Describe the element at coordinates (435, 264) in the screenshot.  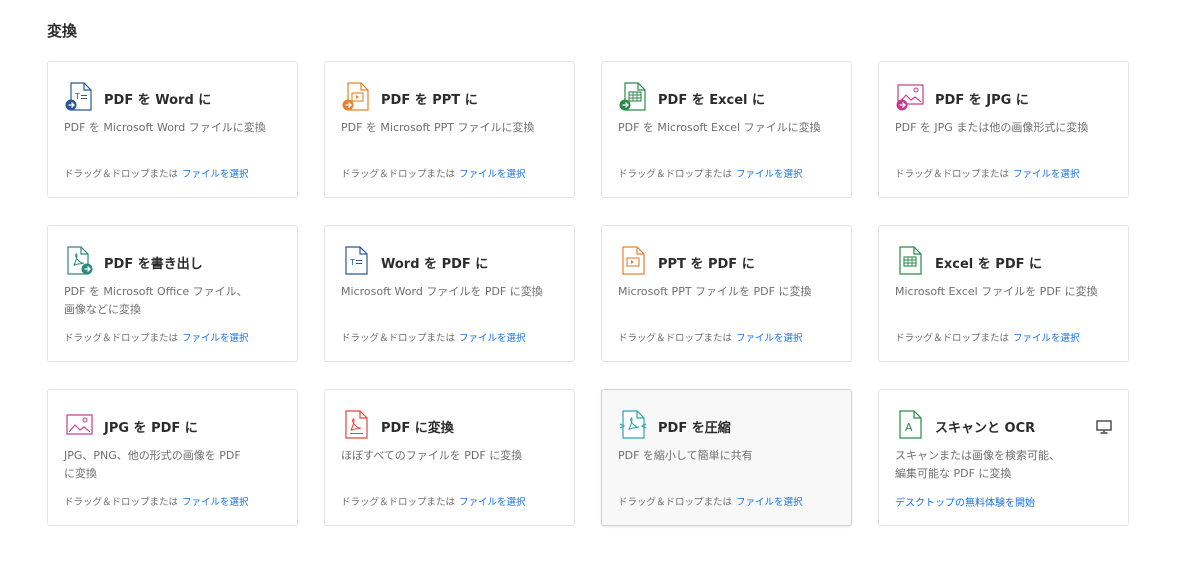
I see `card-title: Word を PDF に` at that location.